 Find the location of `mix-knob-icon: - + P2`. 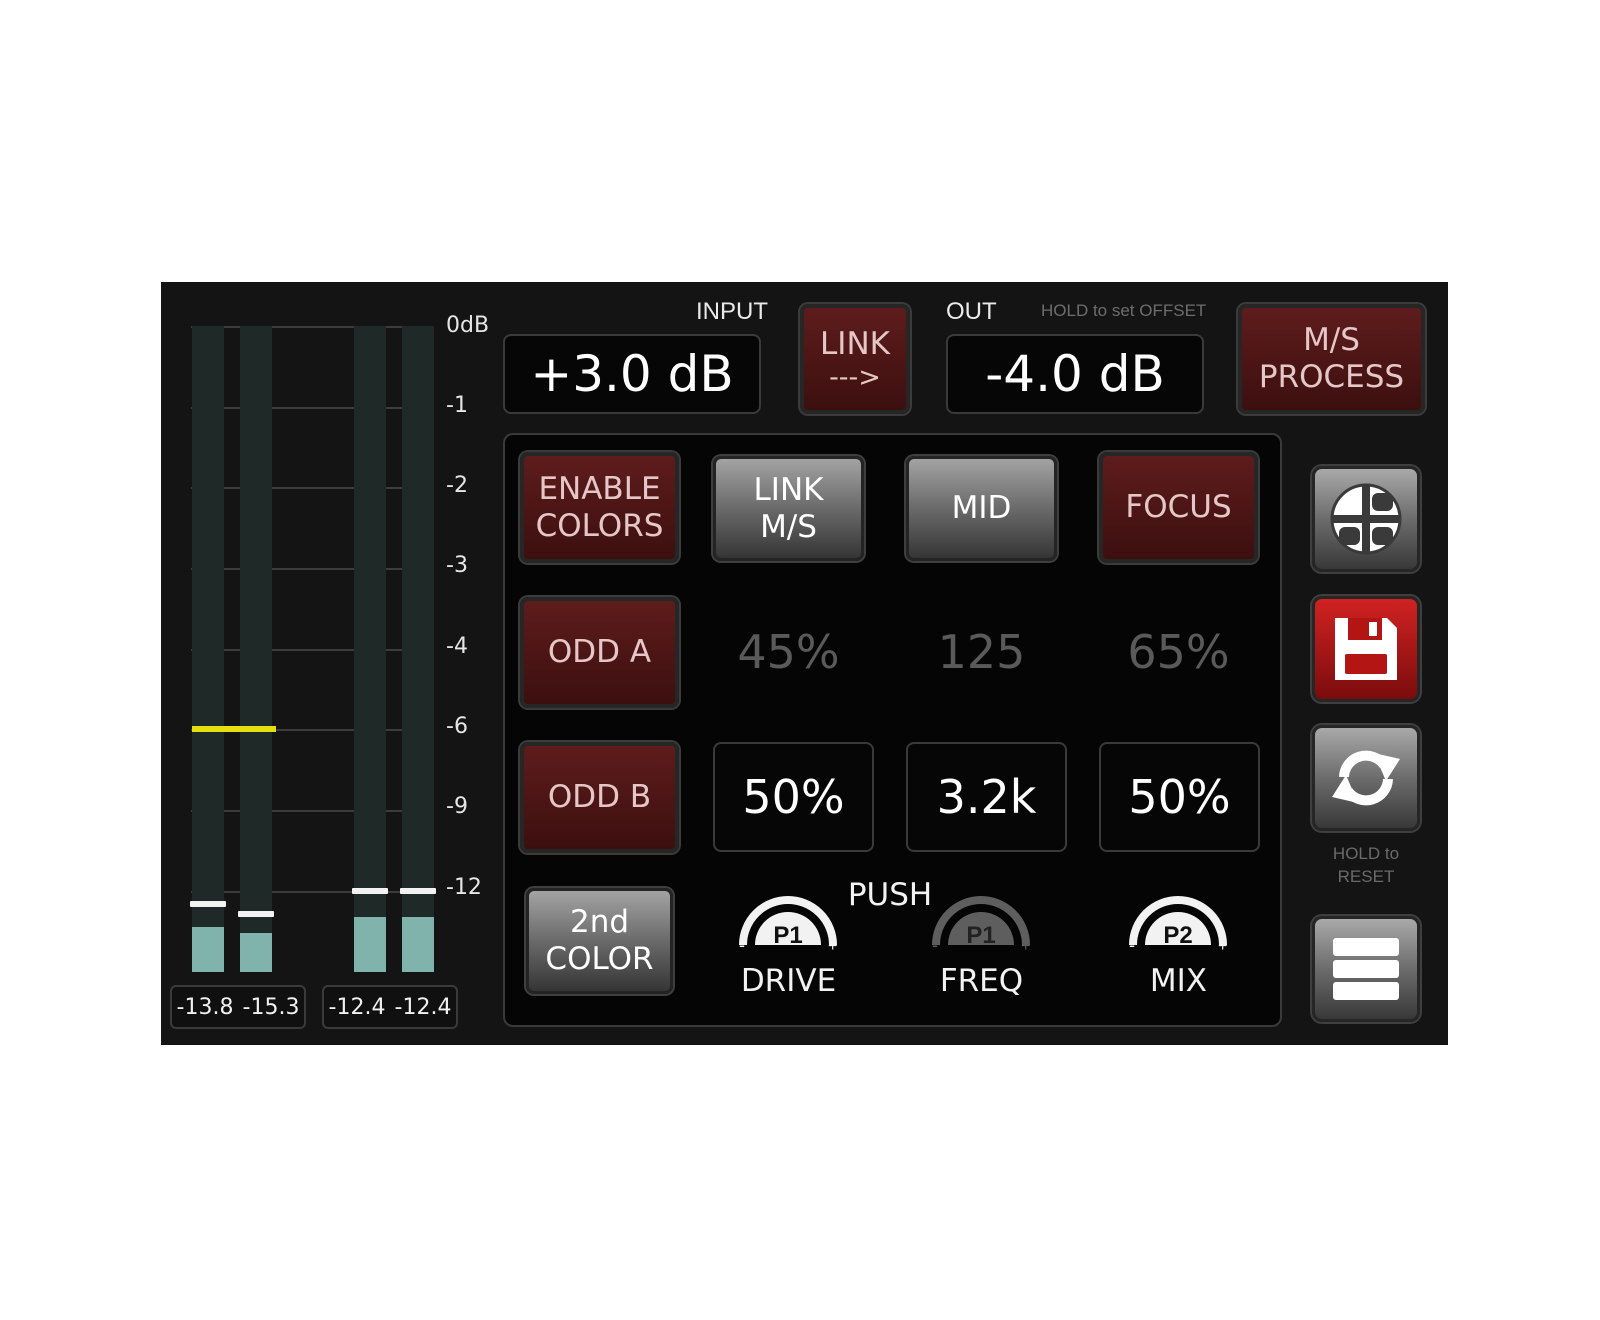

mix-knob-icon: - + P2 is located at coordinates (1178, 925).